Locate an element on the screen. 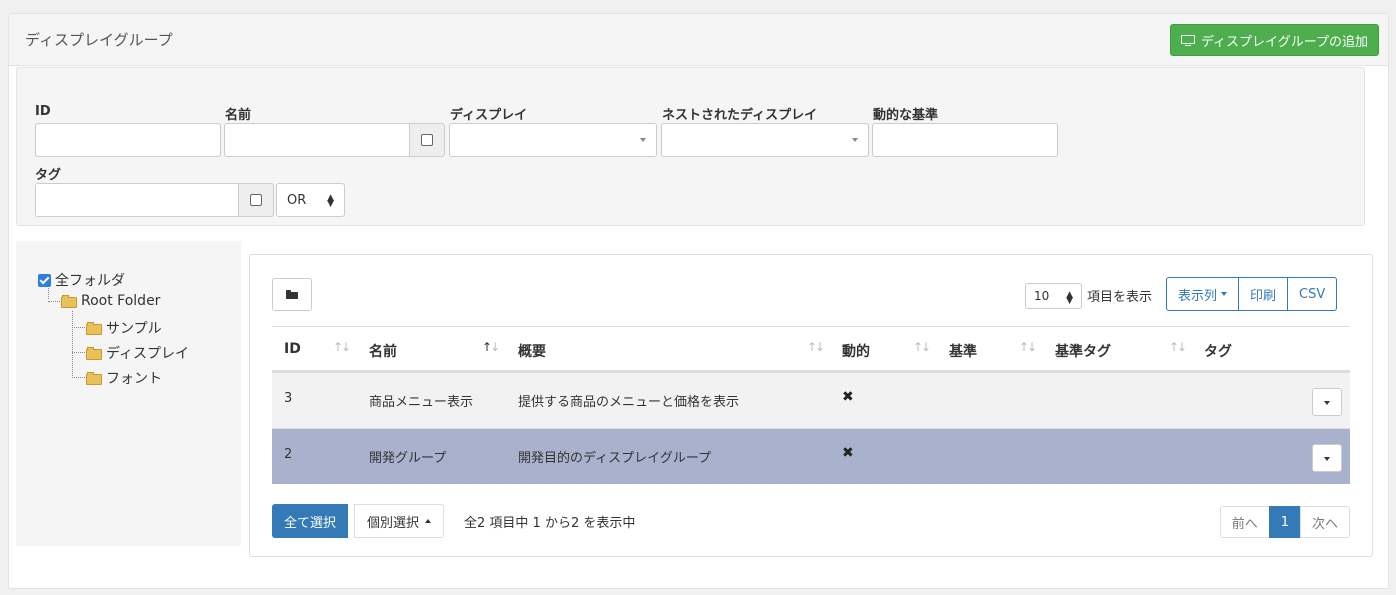  page-length-label: 項目を表示 is located at coordinates (1120, 297).